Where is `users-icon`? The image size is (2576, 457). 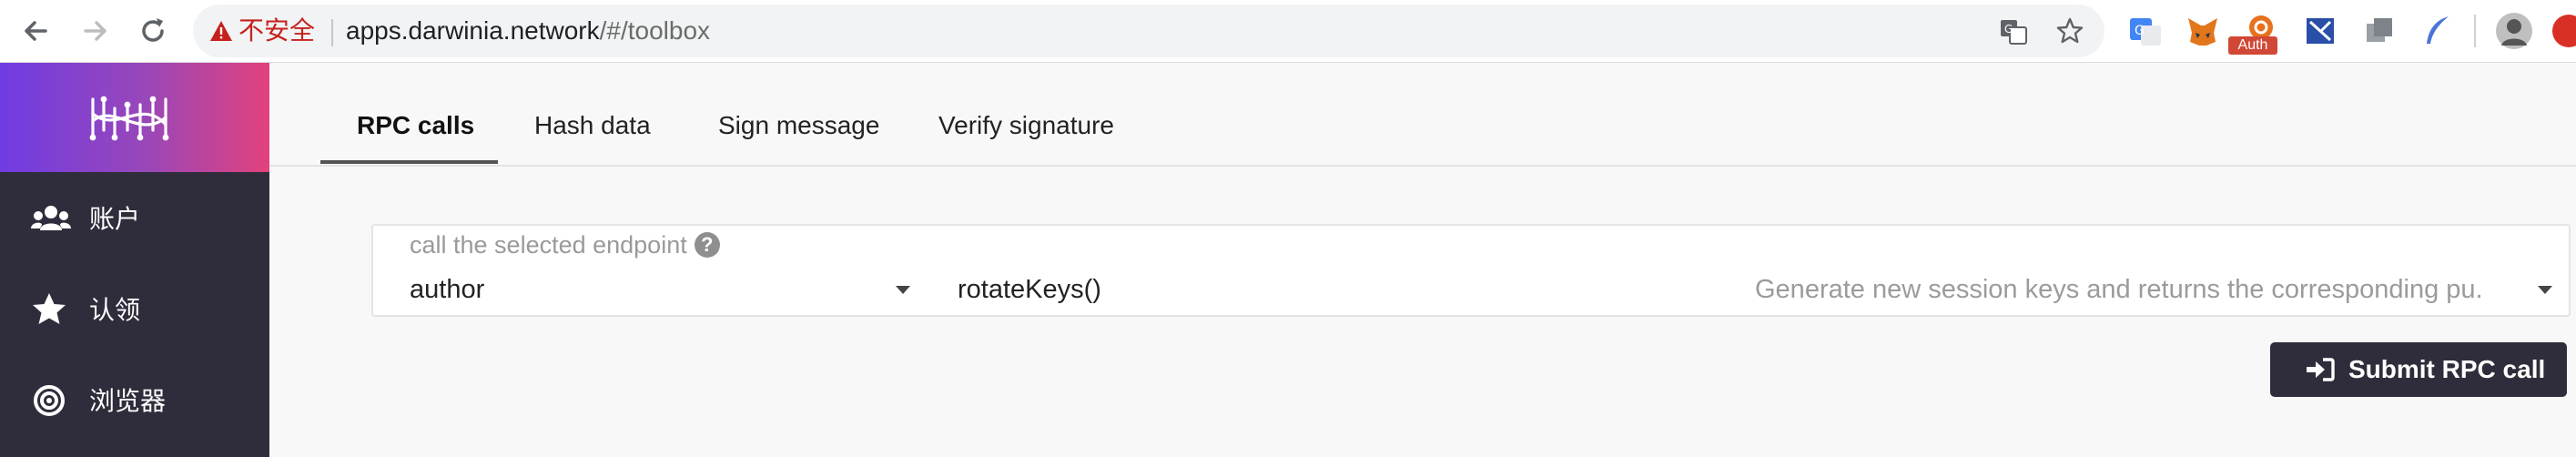
users-icon is located at coordinates (51, 218).